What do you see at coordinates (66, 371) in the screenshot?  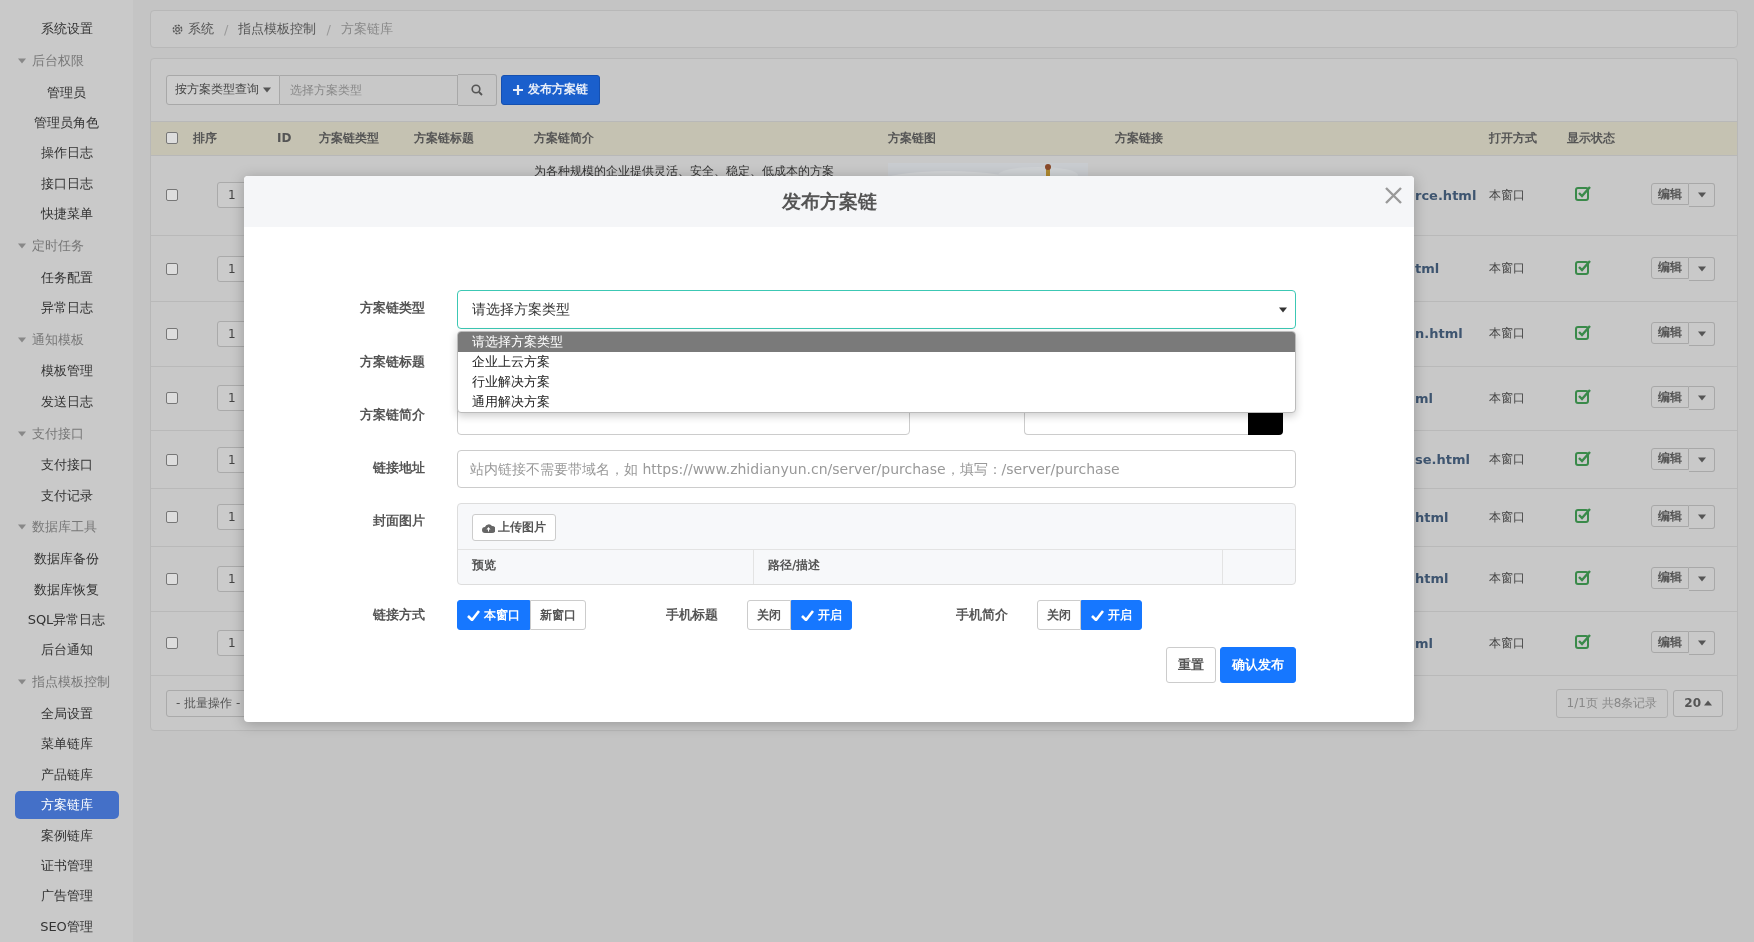 I see `sidebar-item: 模板管理` at bounding box center [66, 371].